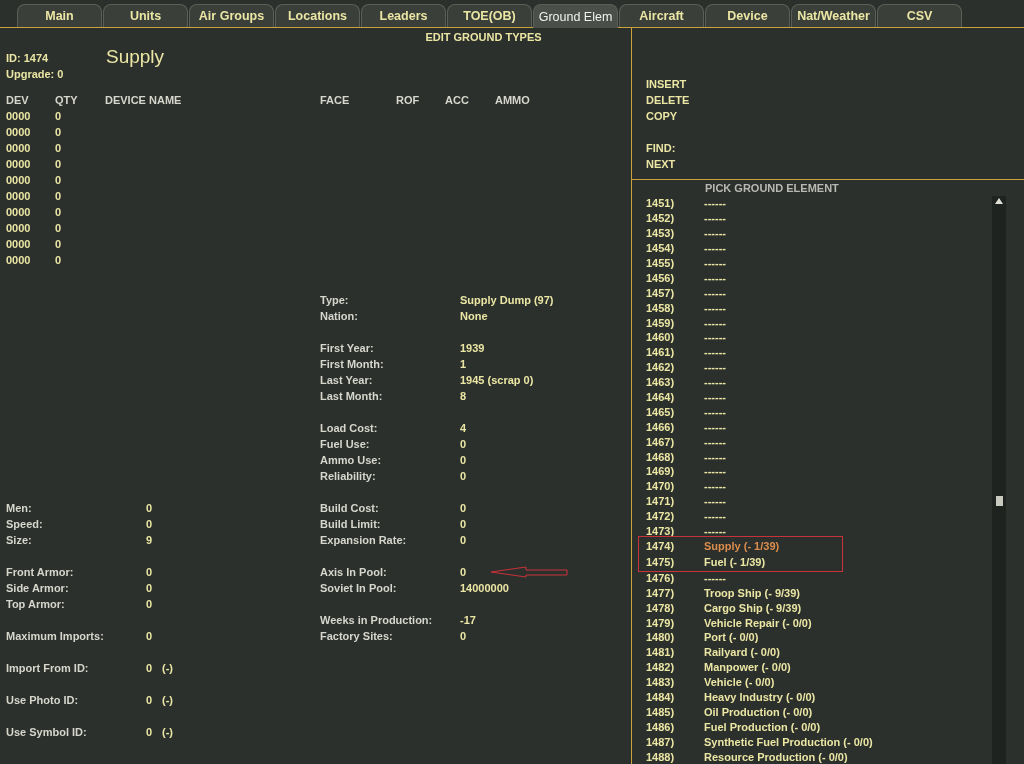  I want to click on tab: TOE(OB), so click(489, 15).